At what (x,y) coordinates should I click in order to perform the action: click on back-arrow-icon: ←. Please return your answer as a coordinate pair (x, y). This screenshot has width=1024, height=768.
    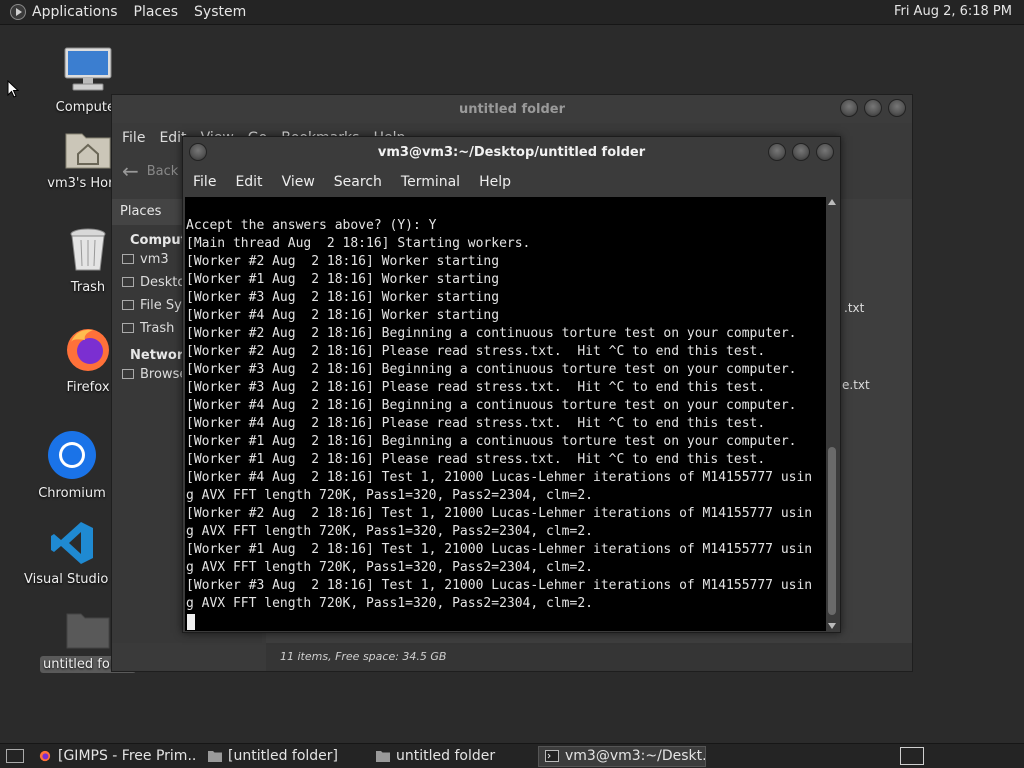
    Looking at the image, I should click on (130, 171).